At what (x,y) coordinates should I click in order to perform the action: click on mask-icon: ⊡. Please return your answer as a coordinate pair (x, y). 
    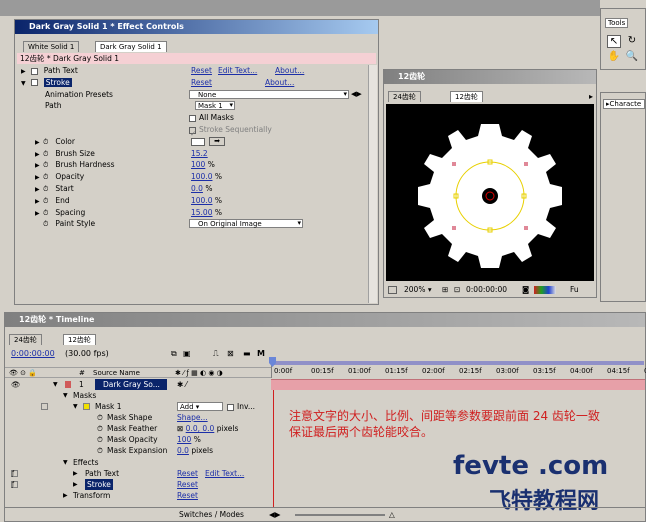
    Looking at the image, I should click on (457, 290).